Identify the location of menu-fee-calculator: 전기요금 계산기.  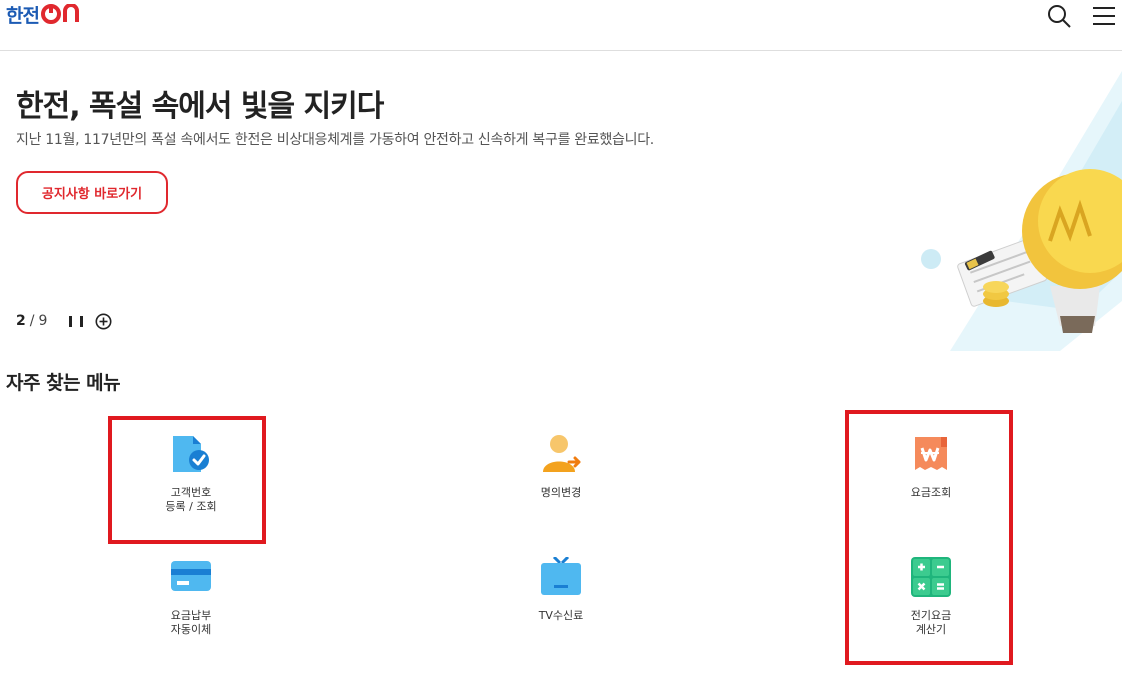
(931, 617).